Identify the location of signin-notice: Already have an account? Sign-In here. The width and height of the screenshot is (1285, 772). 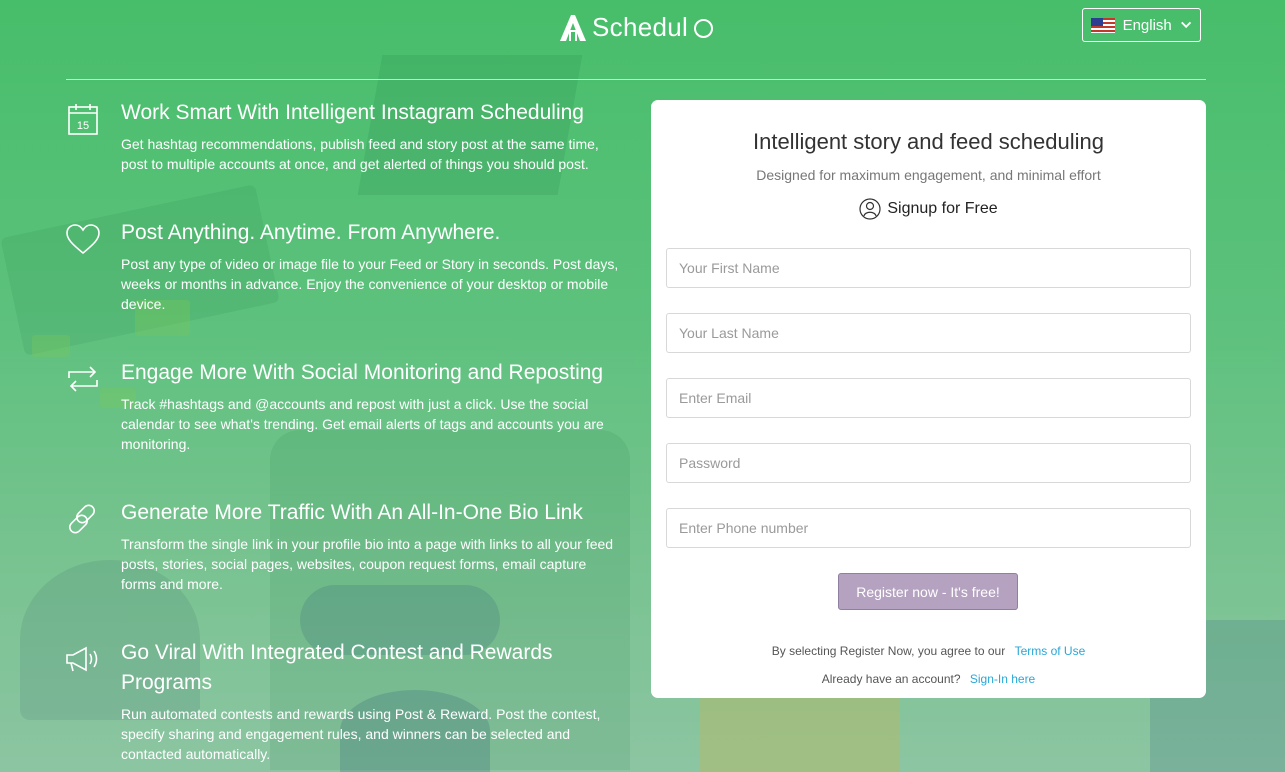
(928, 679).